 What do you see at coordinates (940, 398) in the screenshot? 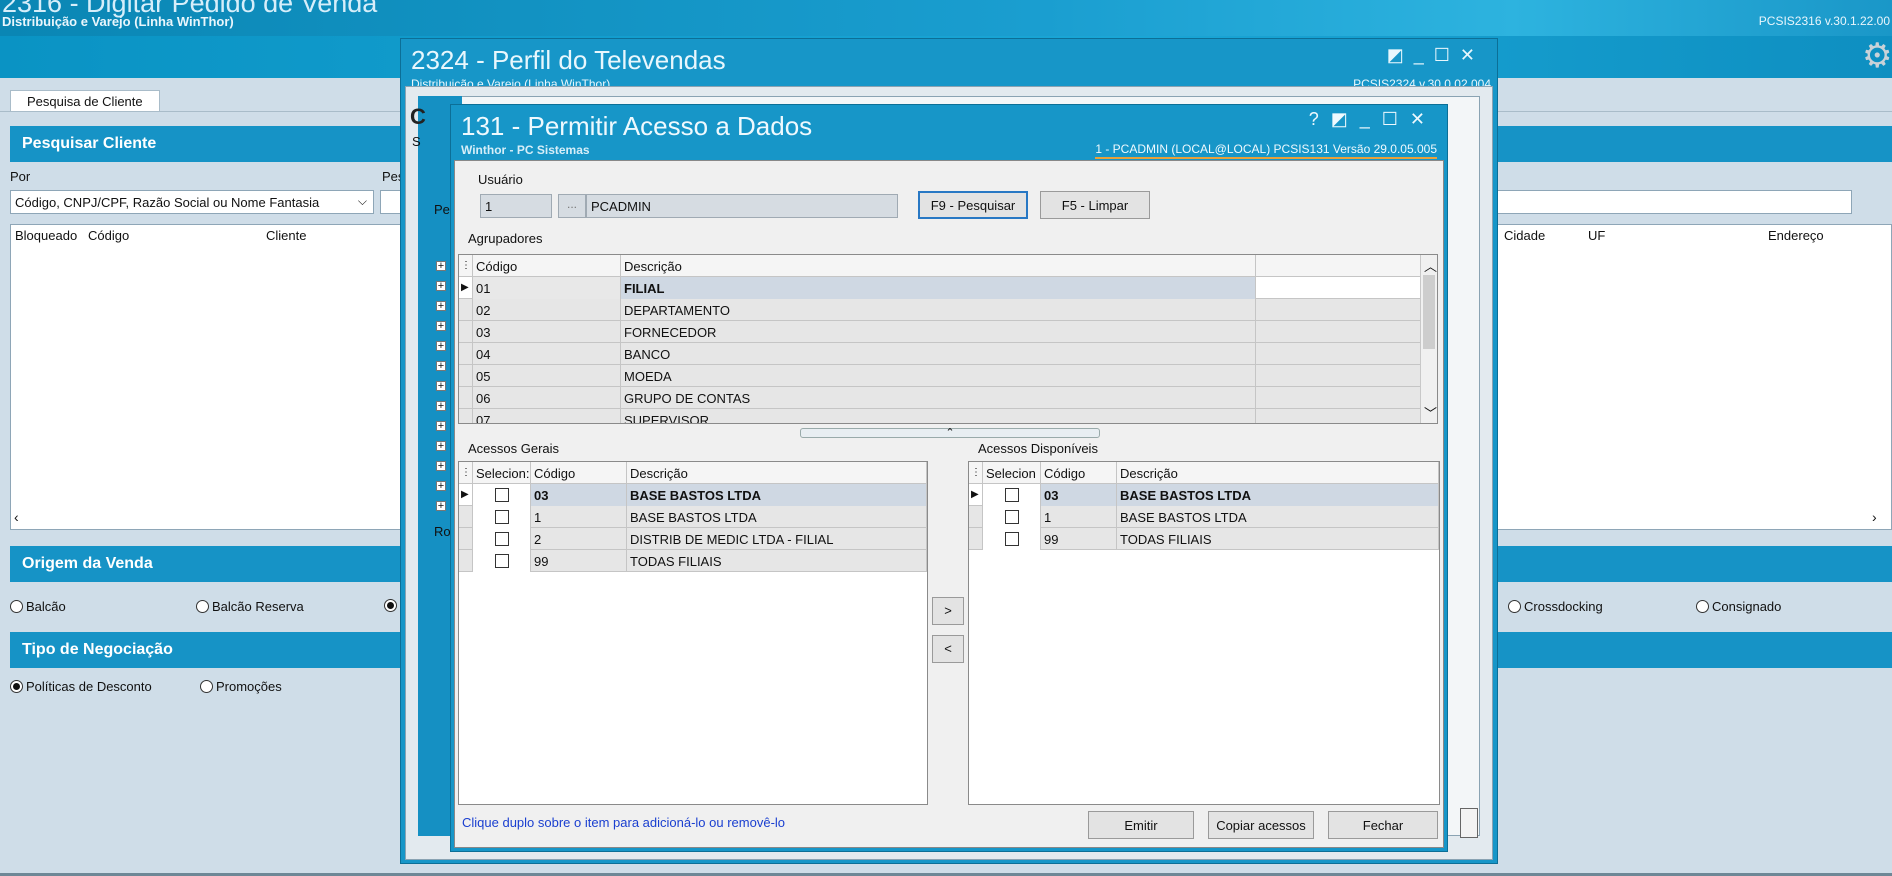
I see `table-row: 06 GRUPO DE CONTAS` at bounding box center [940, 398].